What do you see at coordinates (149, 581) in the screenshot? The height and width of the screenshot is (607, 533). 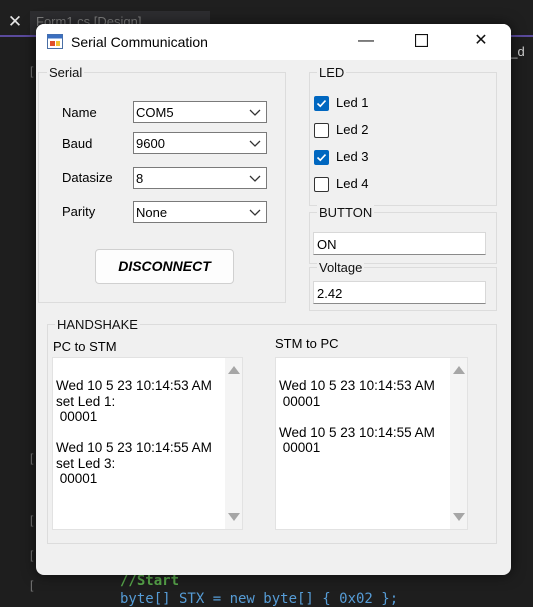 I see `code-comment: //Start` at bounding box center [149, 581].